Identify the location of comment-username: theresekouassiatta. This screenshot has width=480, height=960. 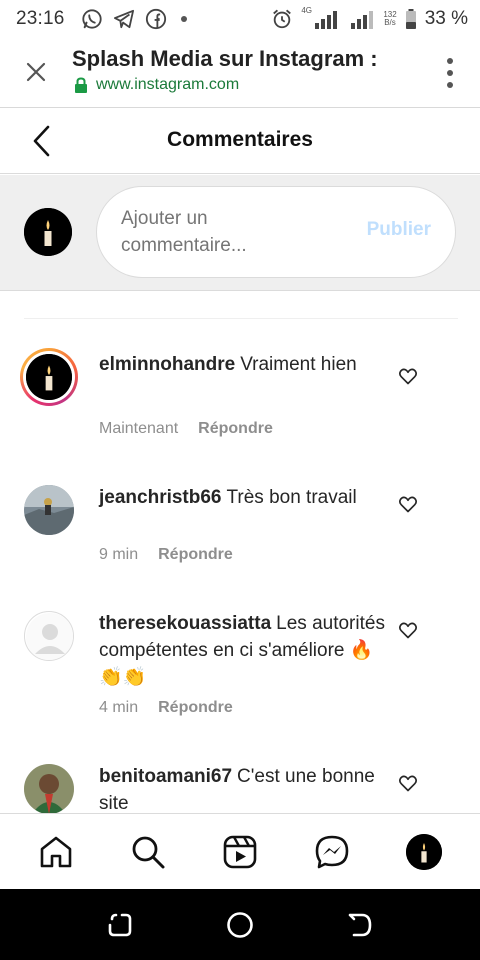
(185, 623).